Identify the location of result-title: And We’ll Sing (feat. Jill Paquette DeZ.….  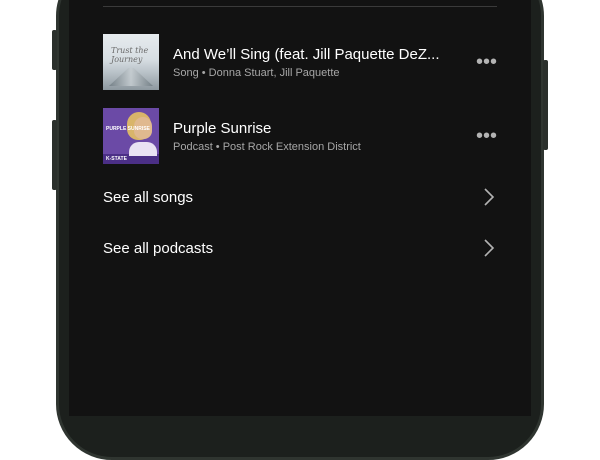
(306, 54).